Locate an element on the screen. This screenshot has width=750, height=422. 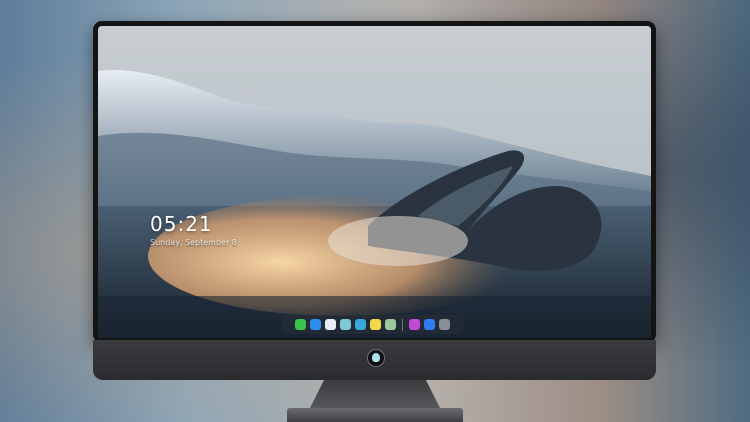
app-store-icon is located at coordinates (429, 324).